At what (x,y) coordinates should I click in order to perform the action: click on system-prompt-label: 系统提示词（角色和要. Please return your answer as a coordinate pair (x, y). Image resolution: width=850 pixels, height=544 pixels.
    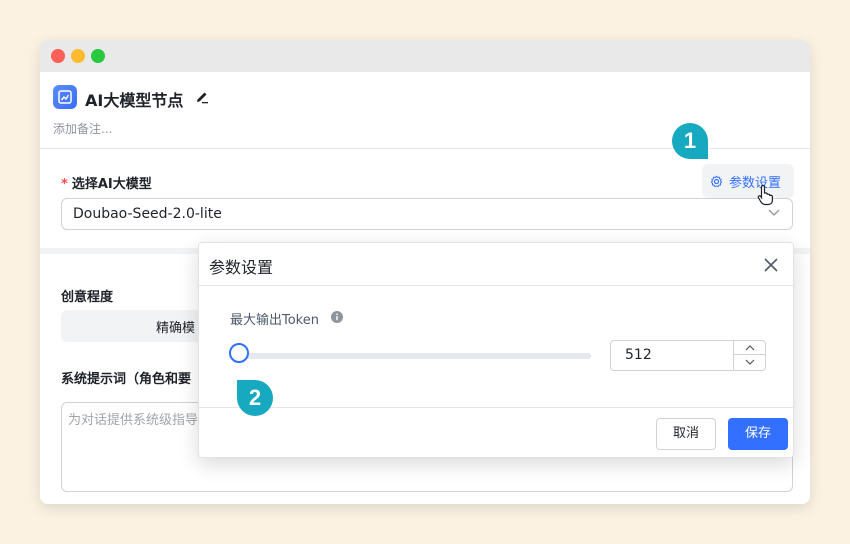
    Looking at the image, I should click on (126, 379).